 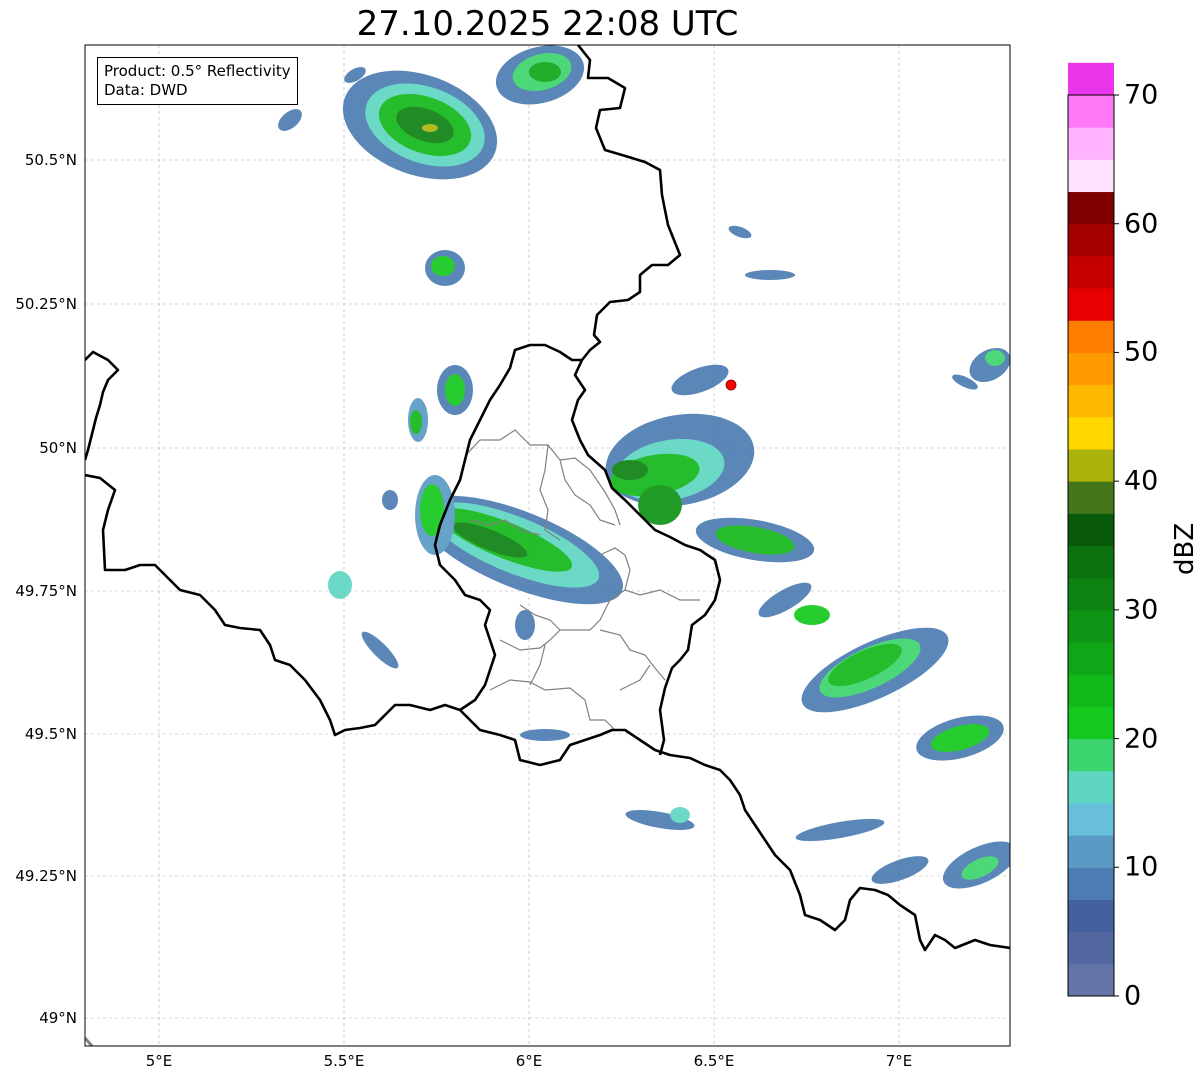 I want to click on x-tick-label: 6°E, so click(x=529, y=1061).